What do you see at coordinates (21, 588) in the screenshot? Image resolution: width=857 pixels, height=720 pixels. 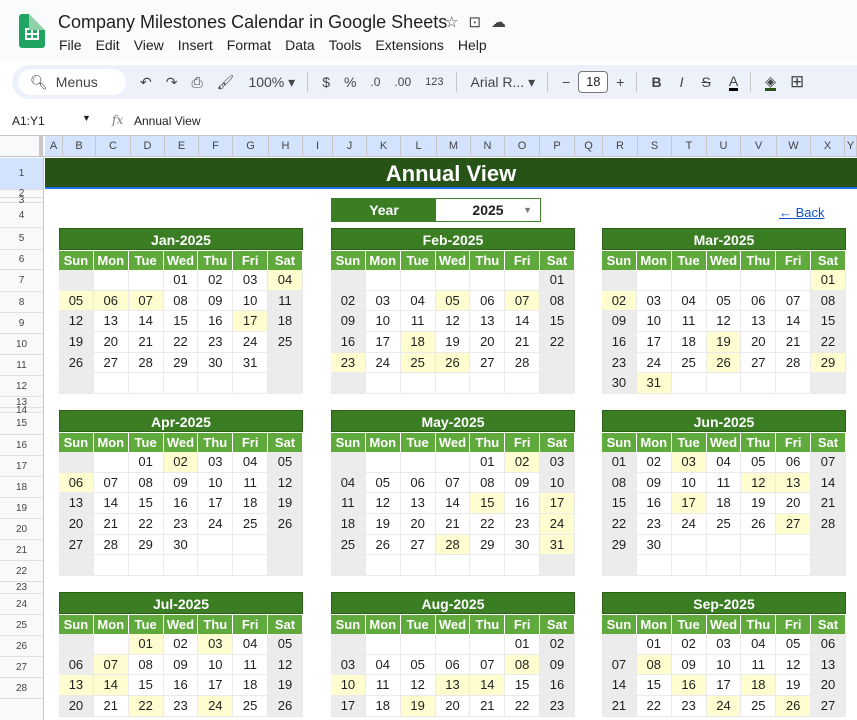 I see `row-header: 23` at bounding box center [21, 588].